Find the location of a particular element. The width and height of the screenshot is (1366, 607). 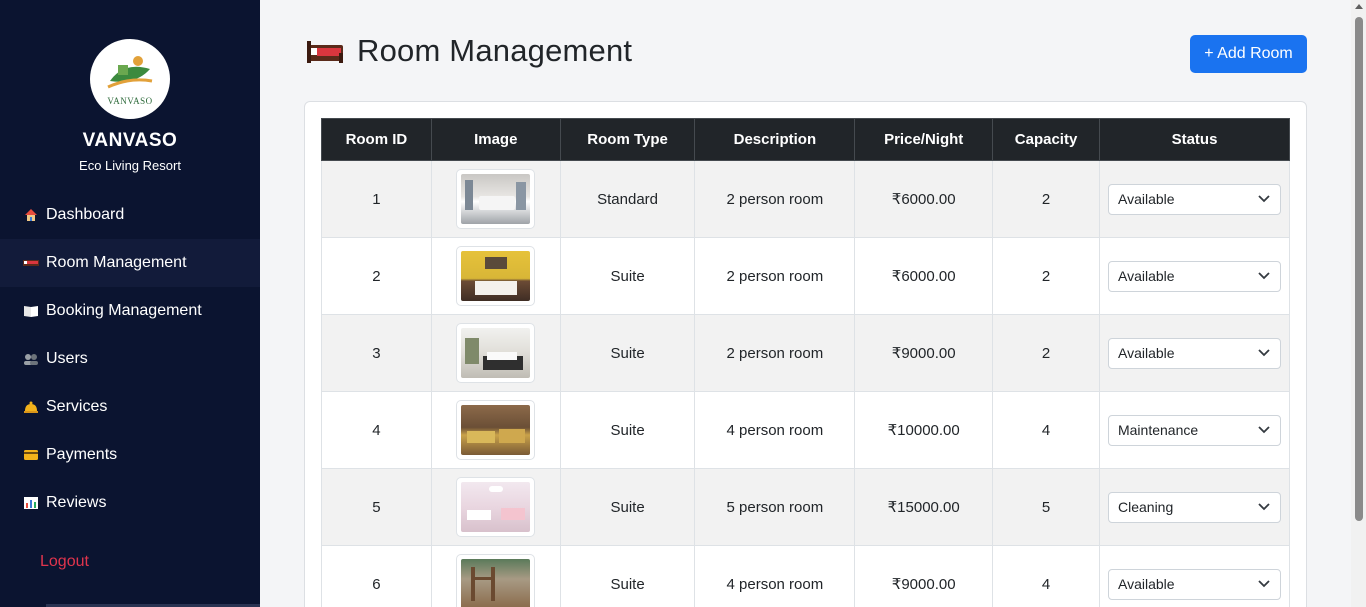

status-select: Cleaning is located at coordinates (1194, 507).